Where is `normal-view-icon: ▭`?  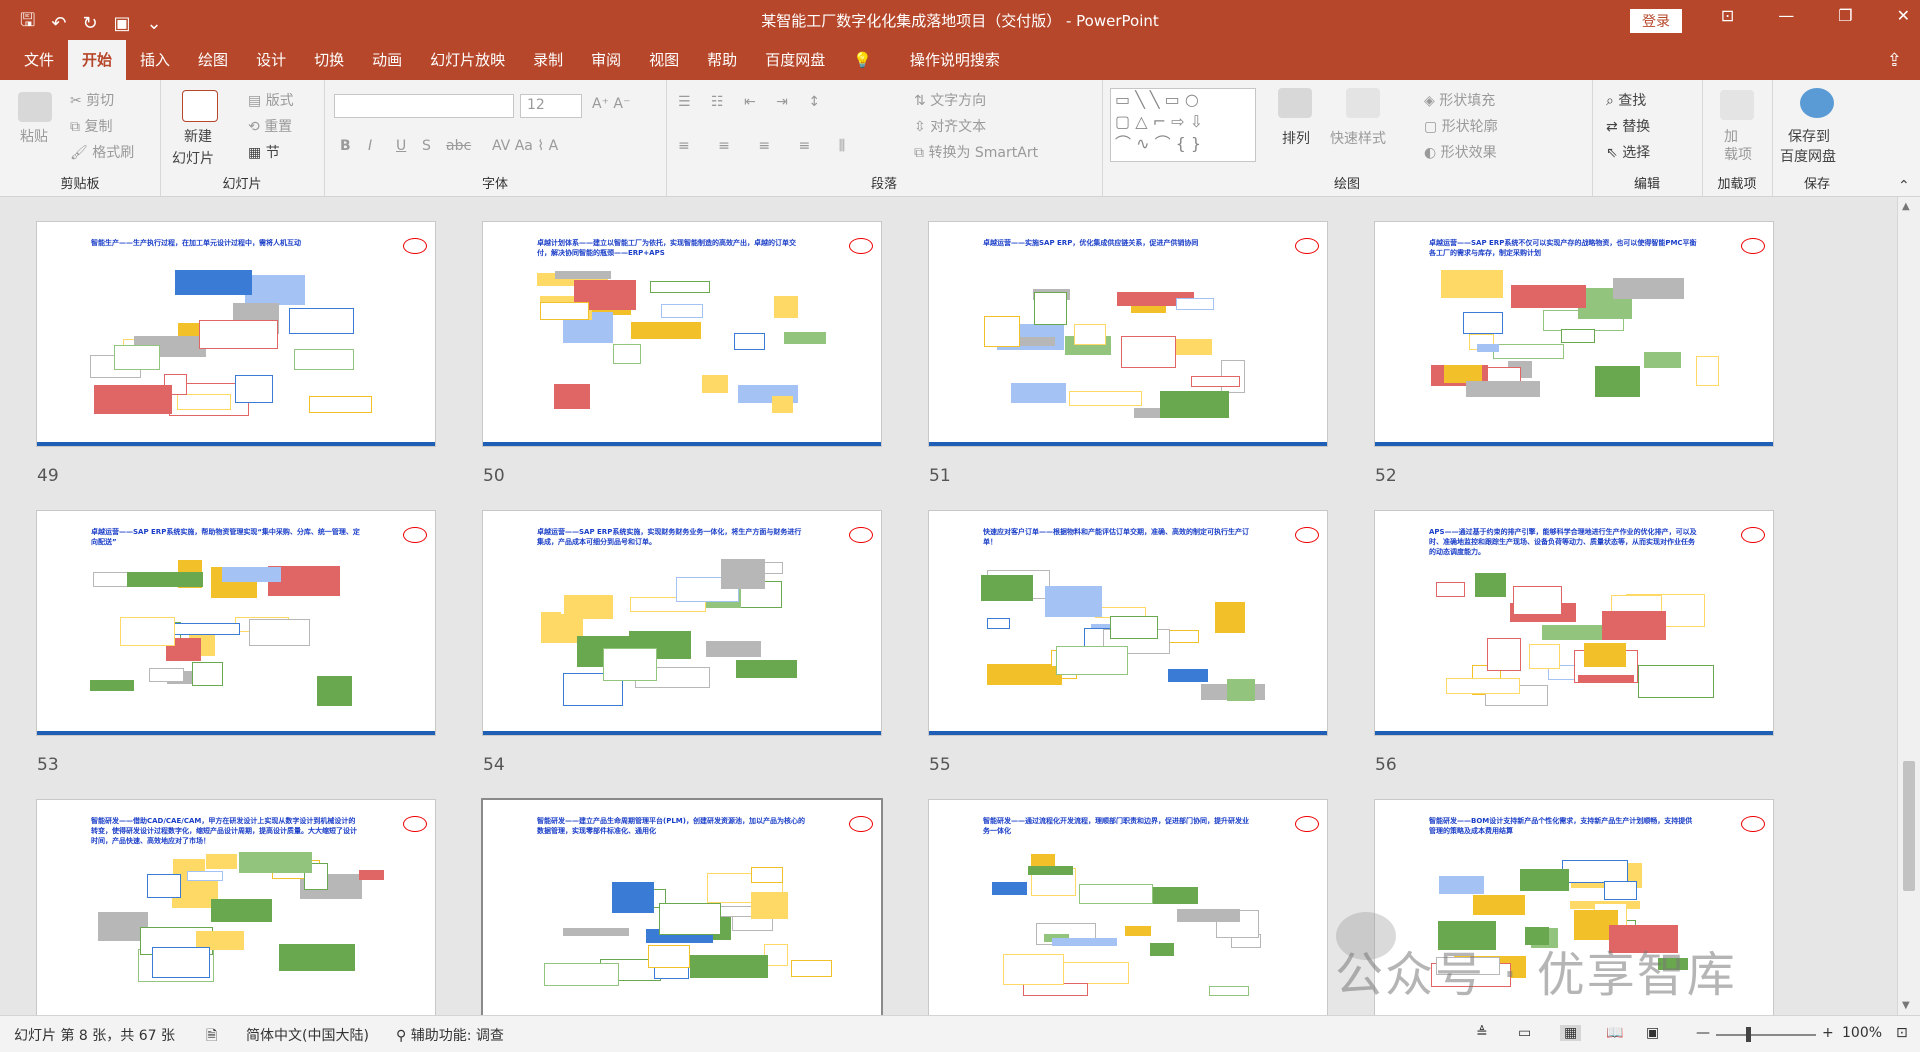
normal-view-icon: ▭ is located at coordinates (1524, 1033).